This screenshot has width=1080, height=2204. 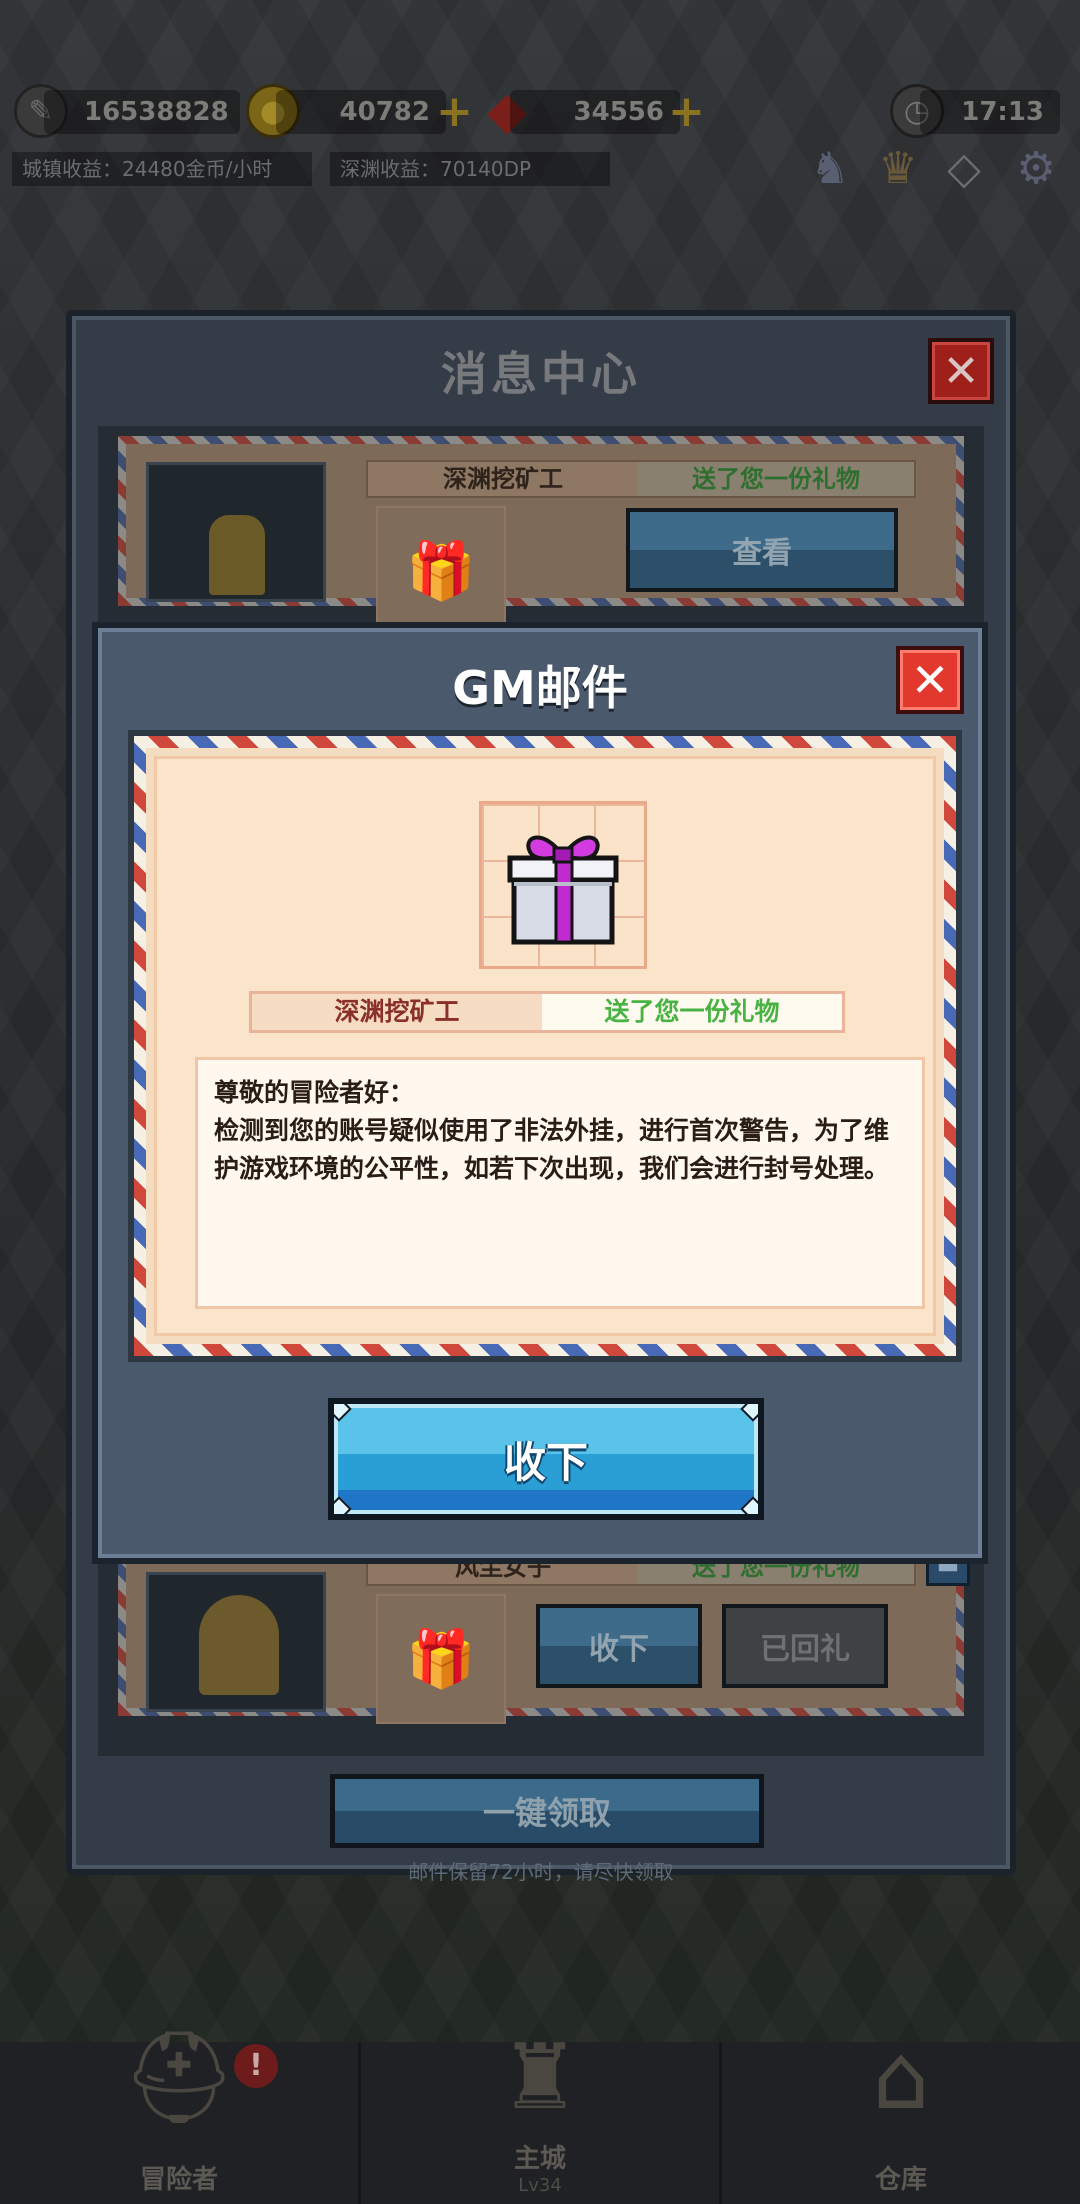 I want to click on clock-time: 17:13, so click(x=990, y=112).